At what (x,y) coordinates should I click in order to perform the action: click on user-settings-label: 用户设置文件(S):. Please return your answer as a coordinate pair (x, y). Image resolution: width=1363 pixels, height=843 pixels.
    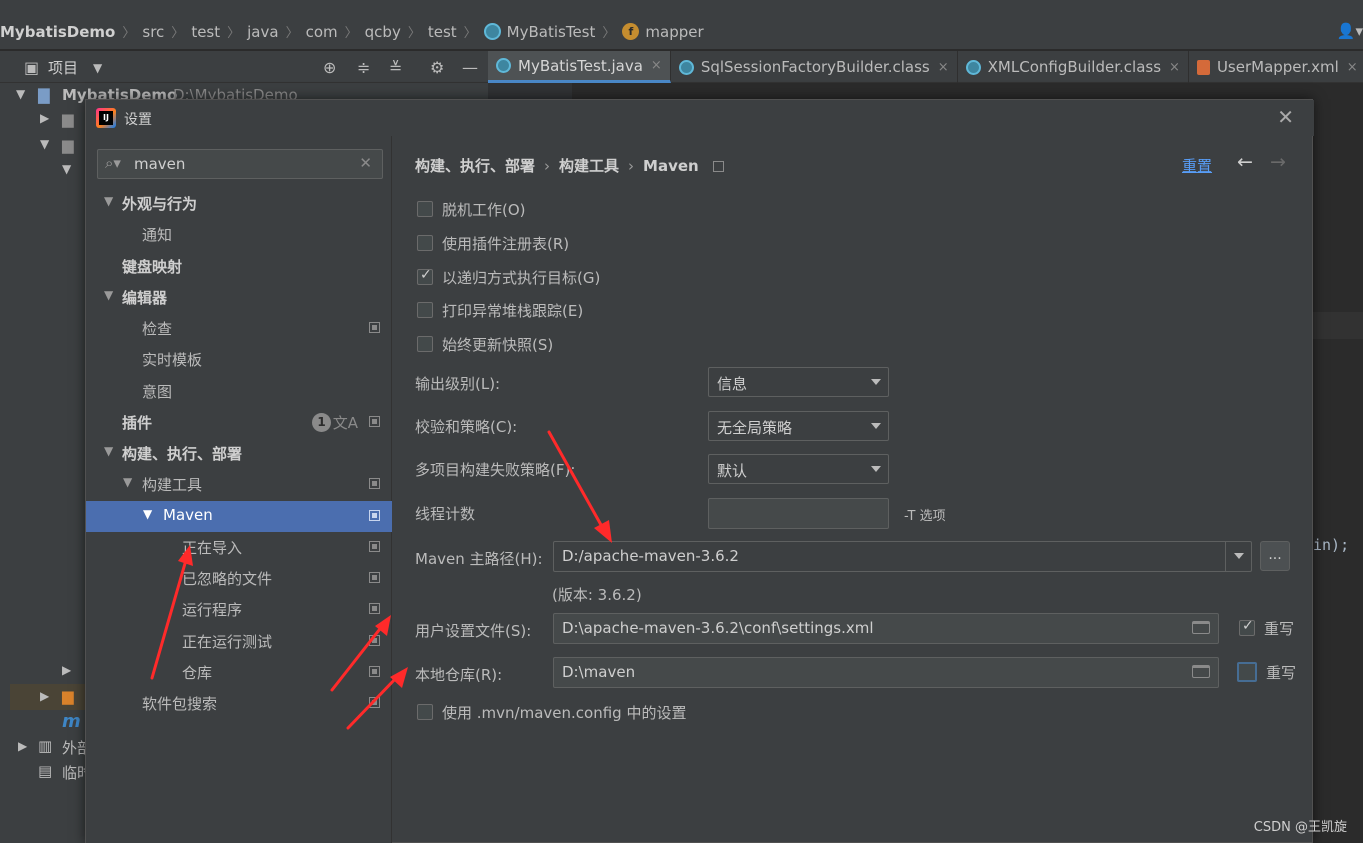
    Looking at the image, I should click on (473, 631).